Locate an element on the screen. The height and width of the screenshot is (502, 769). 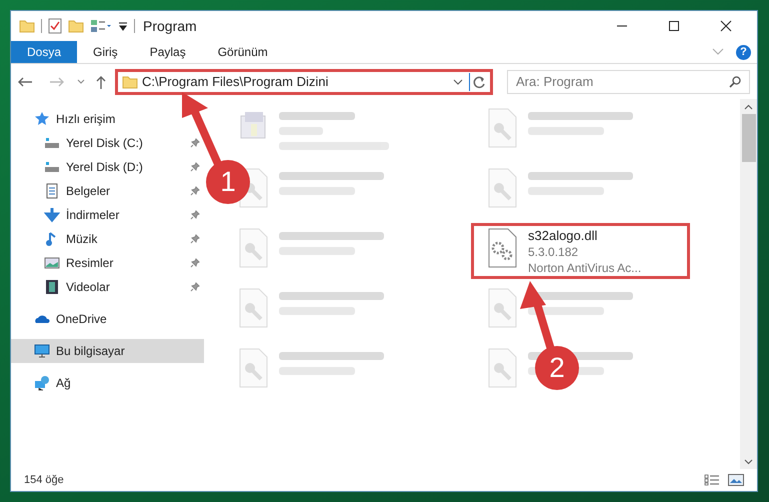
address-bar: C:\Program Files\Program Dizini is located at coordinates (304, 81).